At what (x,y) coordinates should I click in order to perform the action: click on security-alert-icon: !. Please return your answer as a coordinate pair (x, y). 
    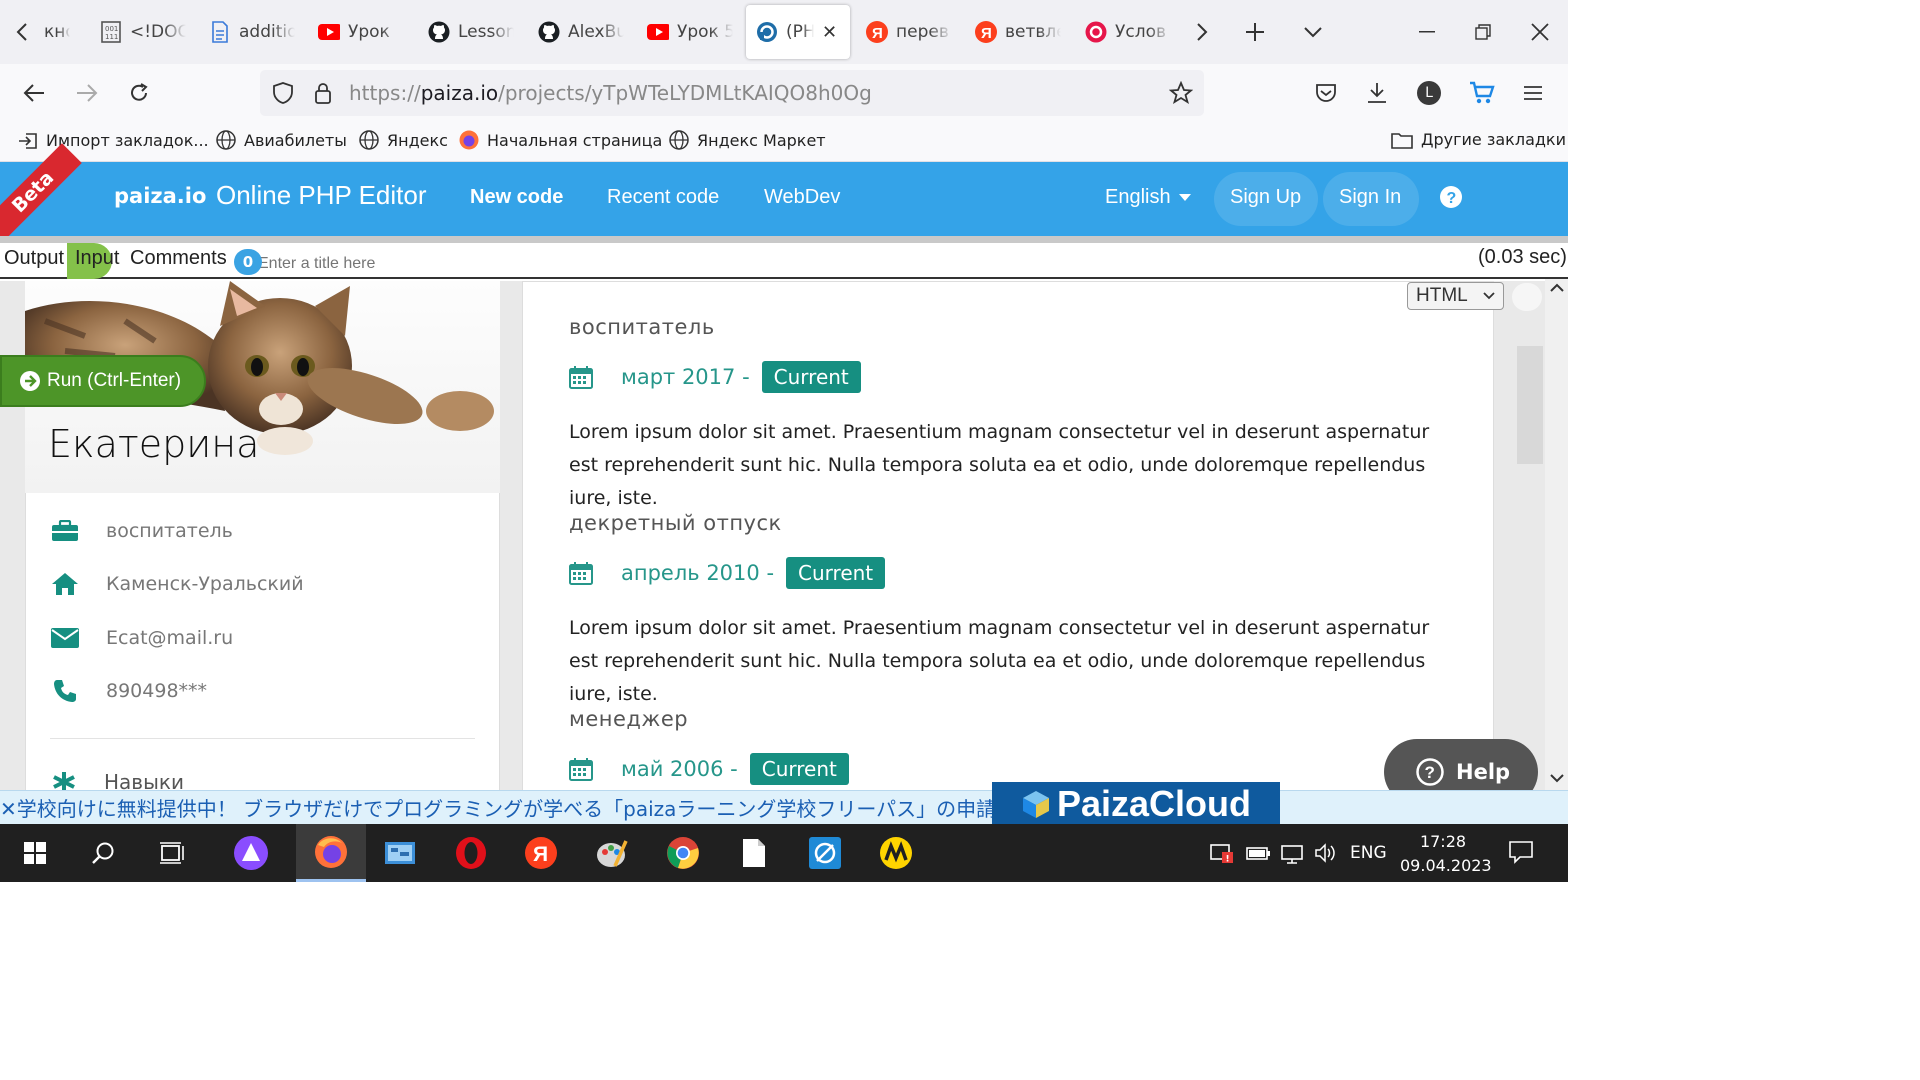
    Looking at the image, I should click on (1222, 853).